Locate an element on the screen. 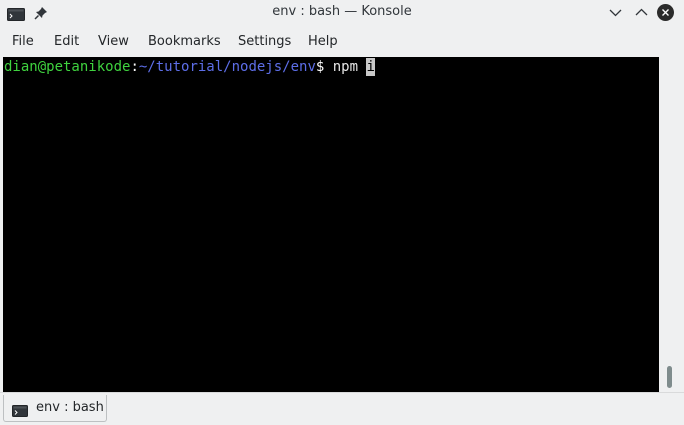  maximize-button is located at coordinates (641, 12).